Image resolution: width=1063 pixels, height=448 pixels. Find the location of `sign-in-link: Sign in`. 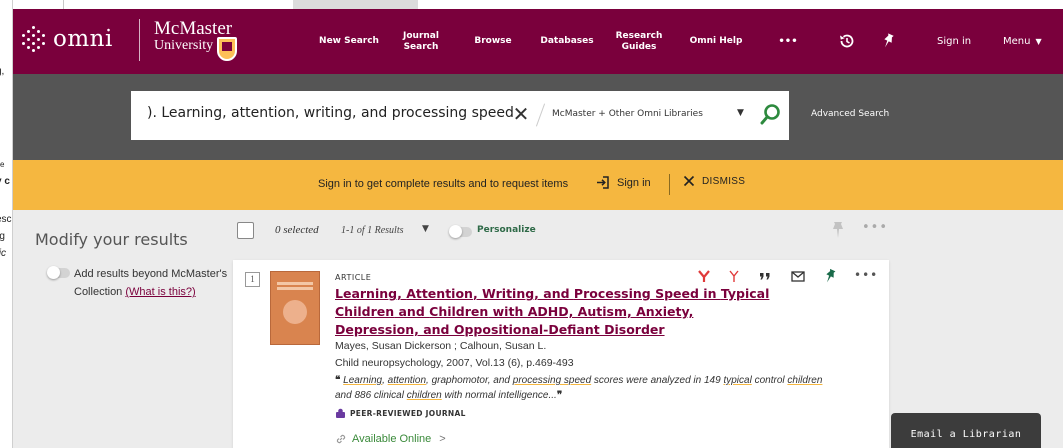

sign-in-link: Sign in is located at coordinates (954, 41).